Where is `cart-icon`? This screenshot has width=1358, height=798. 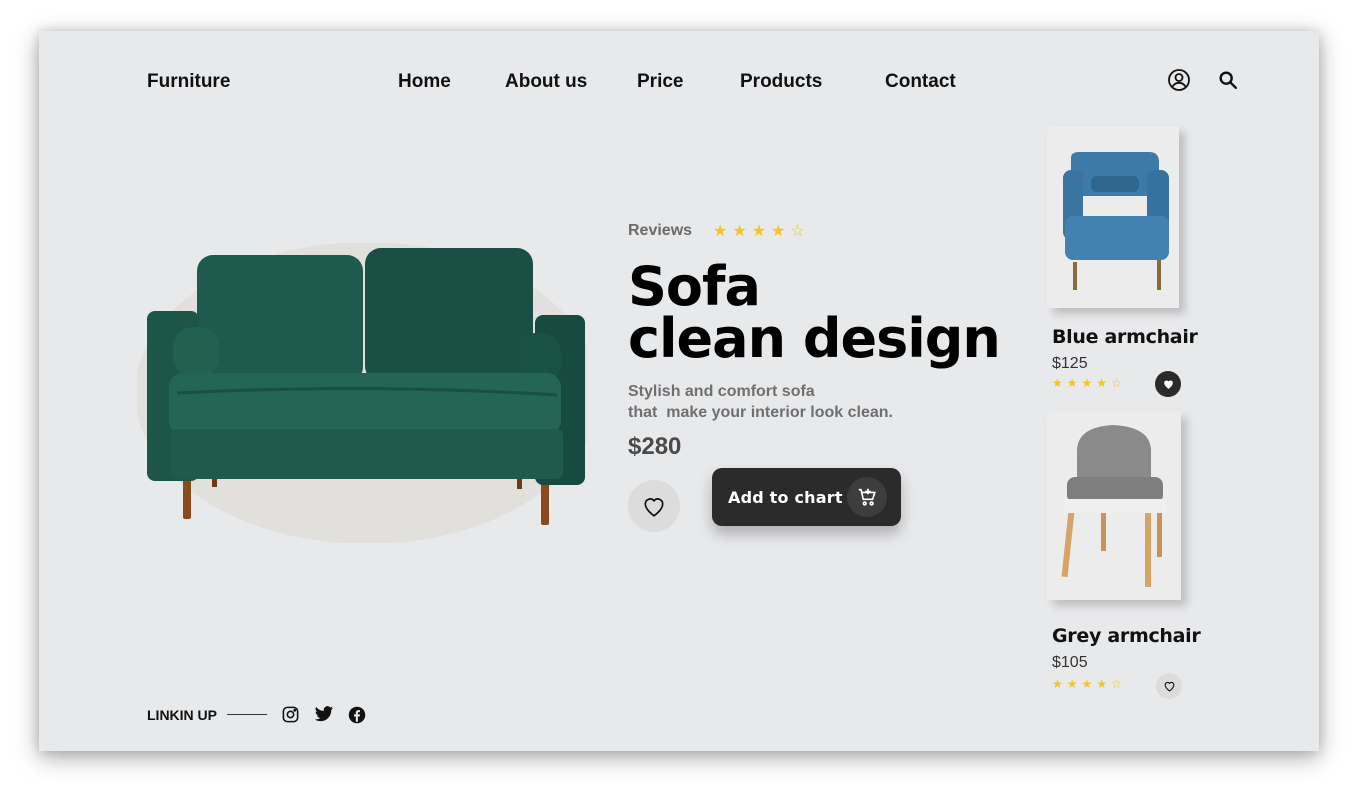
cart-icon is located at coordinates (867, 497).